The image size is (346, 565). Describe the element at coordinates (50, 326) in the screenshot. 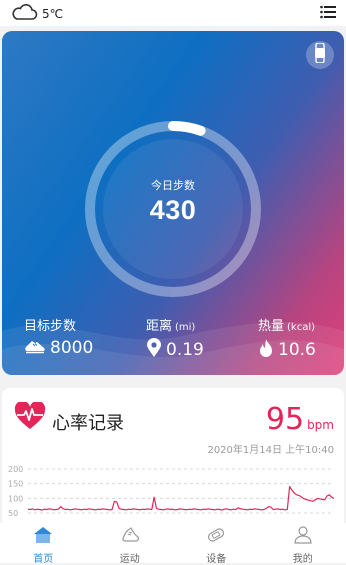

I see `goal-steps-label: 目标步数` at that location.